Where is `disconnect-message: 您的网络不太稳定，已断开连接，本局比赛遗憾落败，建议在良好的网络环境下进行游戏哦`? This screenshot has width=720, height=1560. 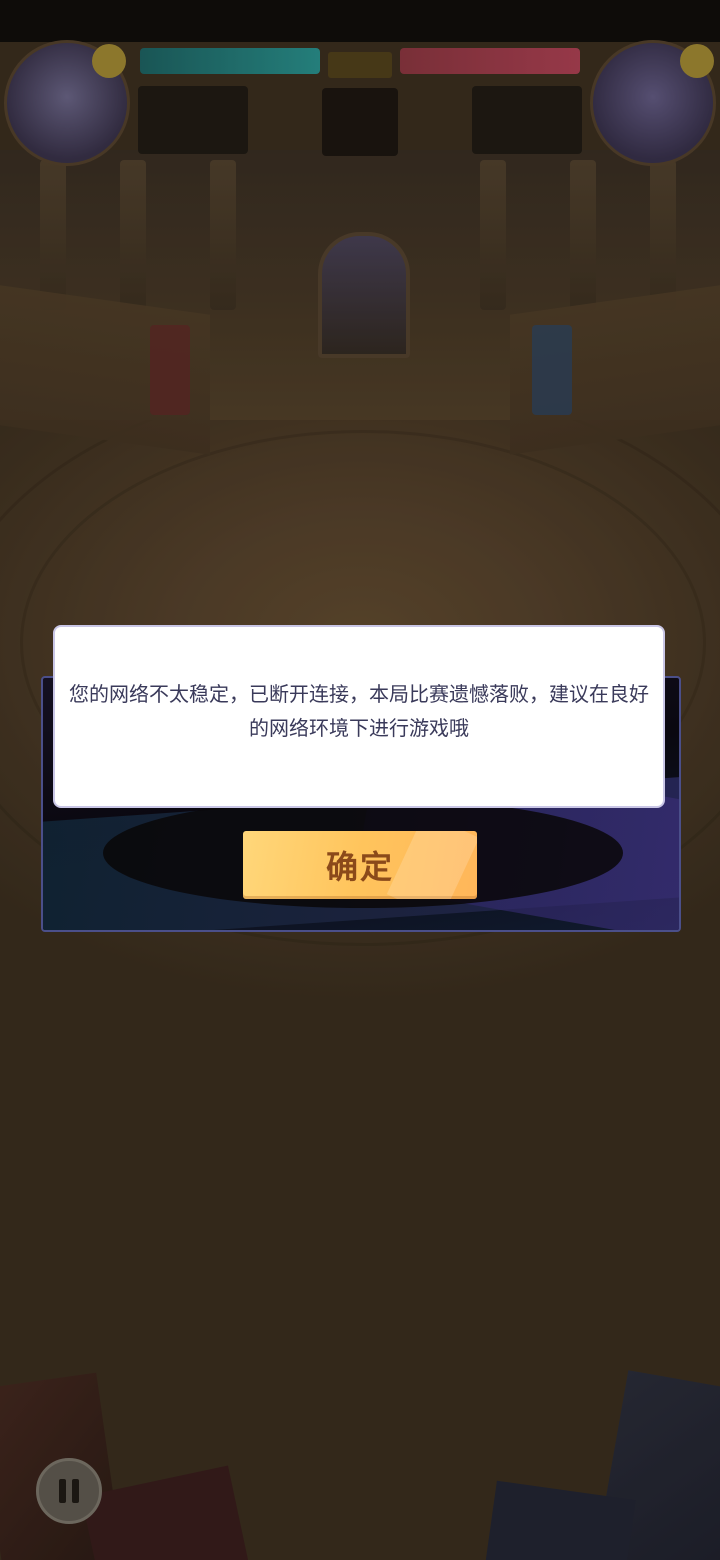
disconnect-message: 您的网络不太稳定，已断开连接，本局比赛遗憾落败，建议在良好的网络环境下进行游戏哦 is located at coordinates (359, 711).